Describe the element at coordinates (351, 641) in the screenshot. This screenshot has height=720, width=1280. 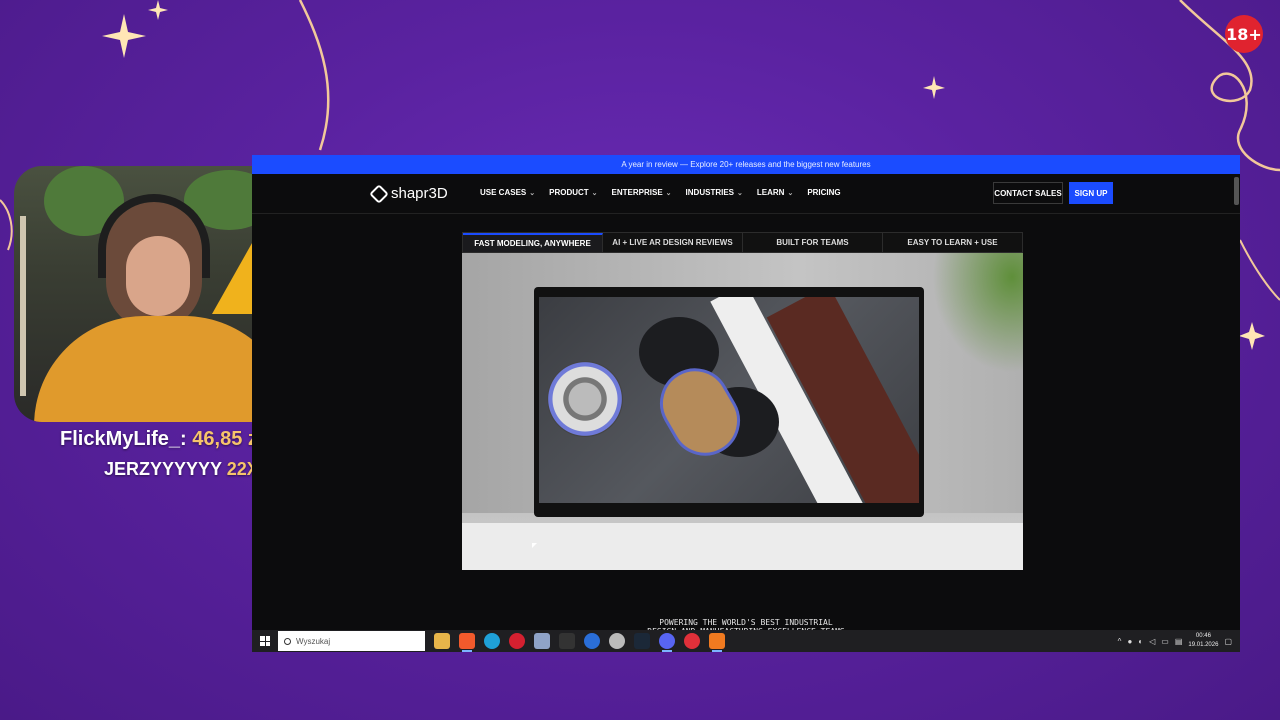
I see `taskbar-search: Wyszukaj` at that location.